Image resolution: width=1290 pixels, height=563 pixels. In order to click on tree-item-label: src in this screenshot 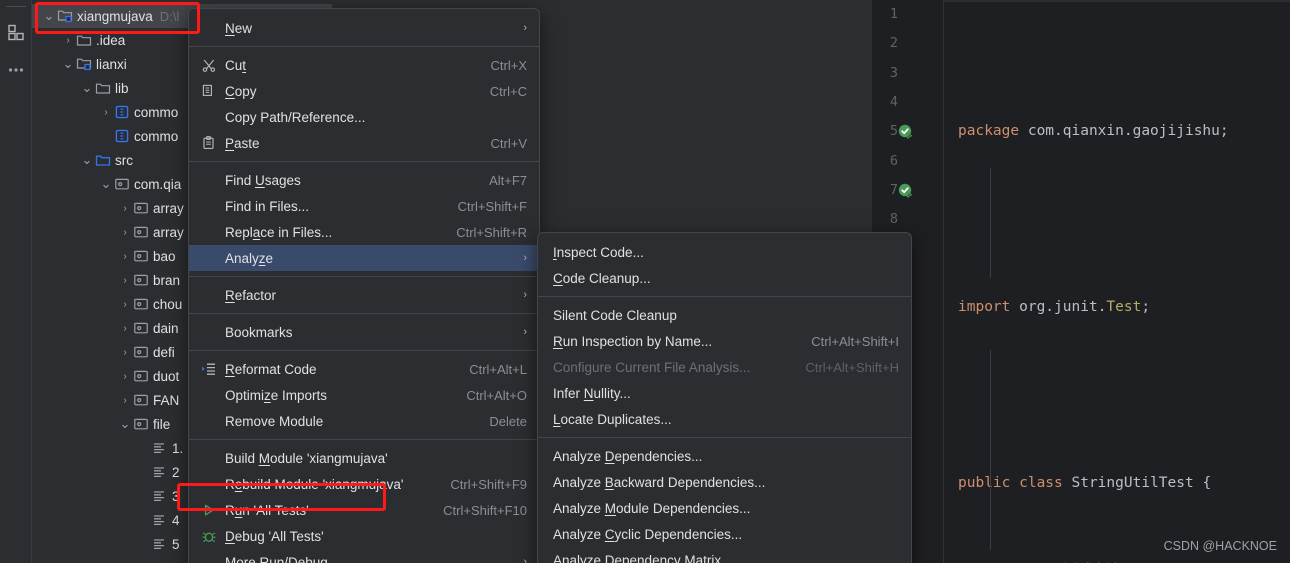, I will do `click(124, 160)`.